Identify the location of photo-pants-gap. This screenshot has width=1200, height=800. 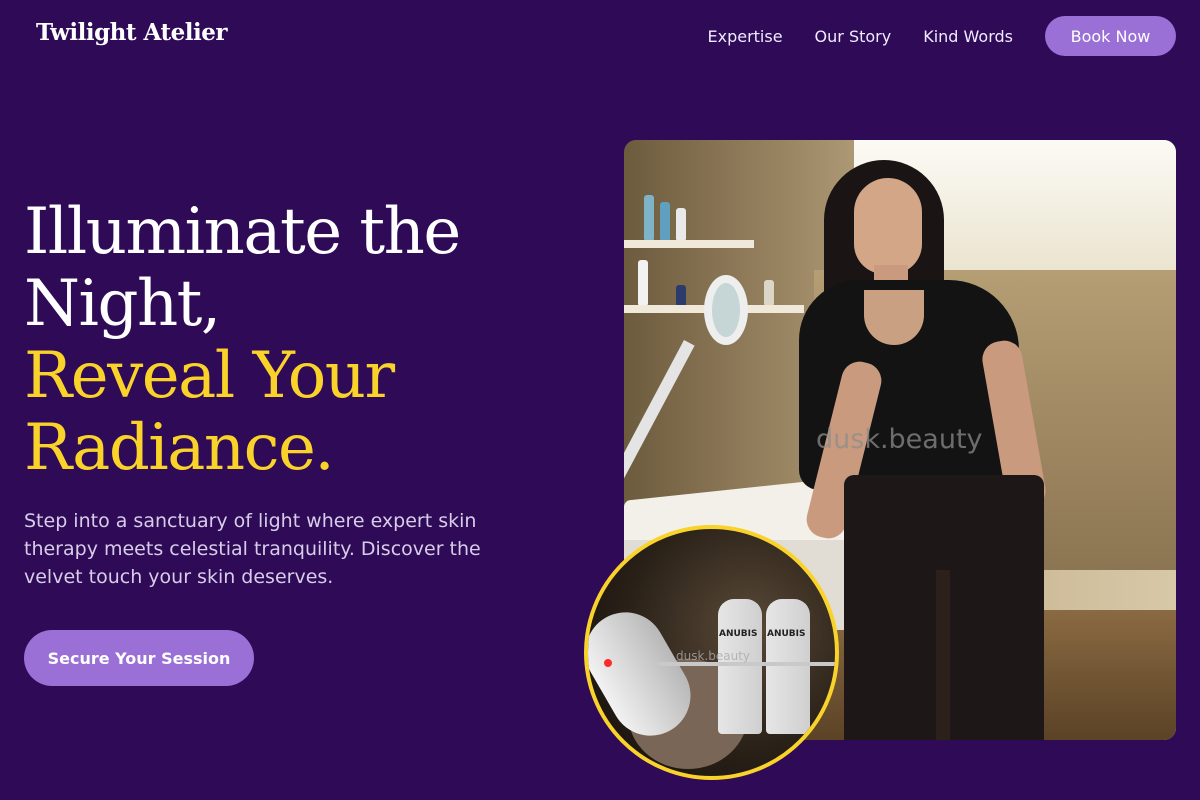
(943, 655).